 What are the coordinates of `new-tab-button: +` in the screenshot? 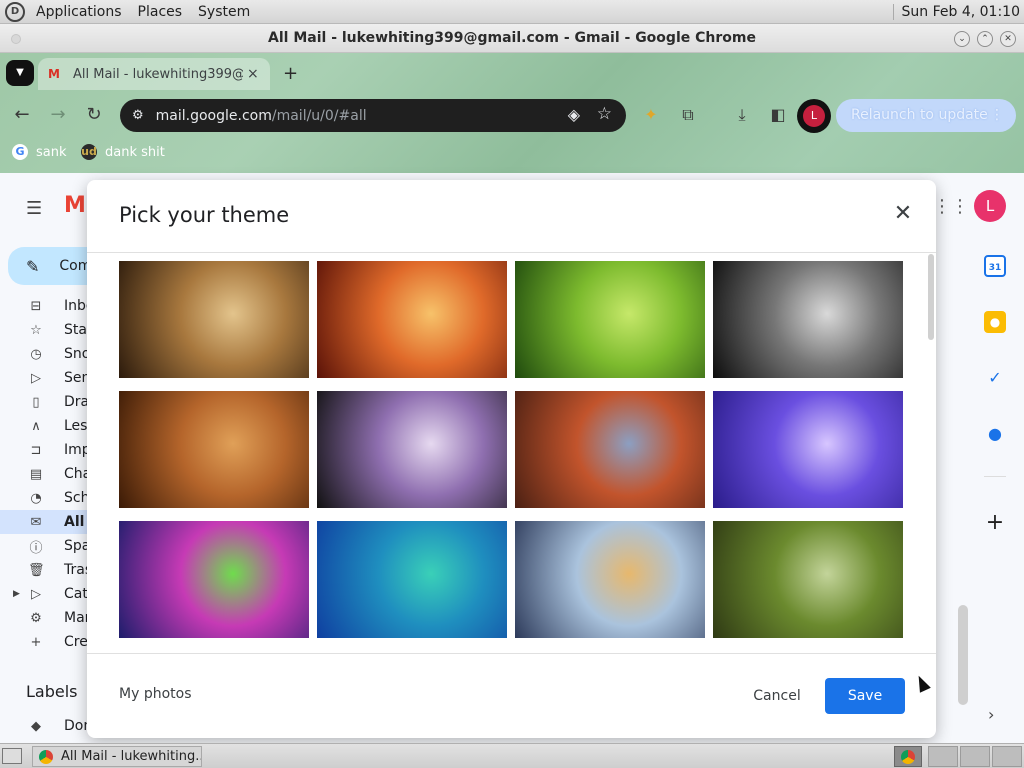 It's located at (290, 73).